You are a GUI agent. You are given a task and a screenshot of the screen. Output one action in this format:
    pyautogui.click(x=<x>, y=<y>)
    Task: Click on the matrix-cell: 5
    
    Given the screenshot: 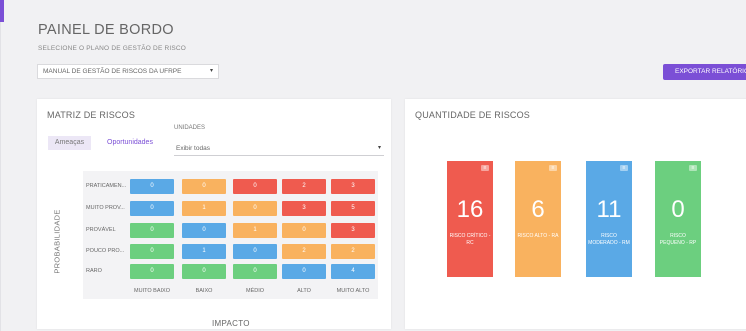 What is the action you would take?
    pyautogui.click(x=353, y=208)
    